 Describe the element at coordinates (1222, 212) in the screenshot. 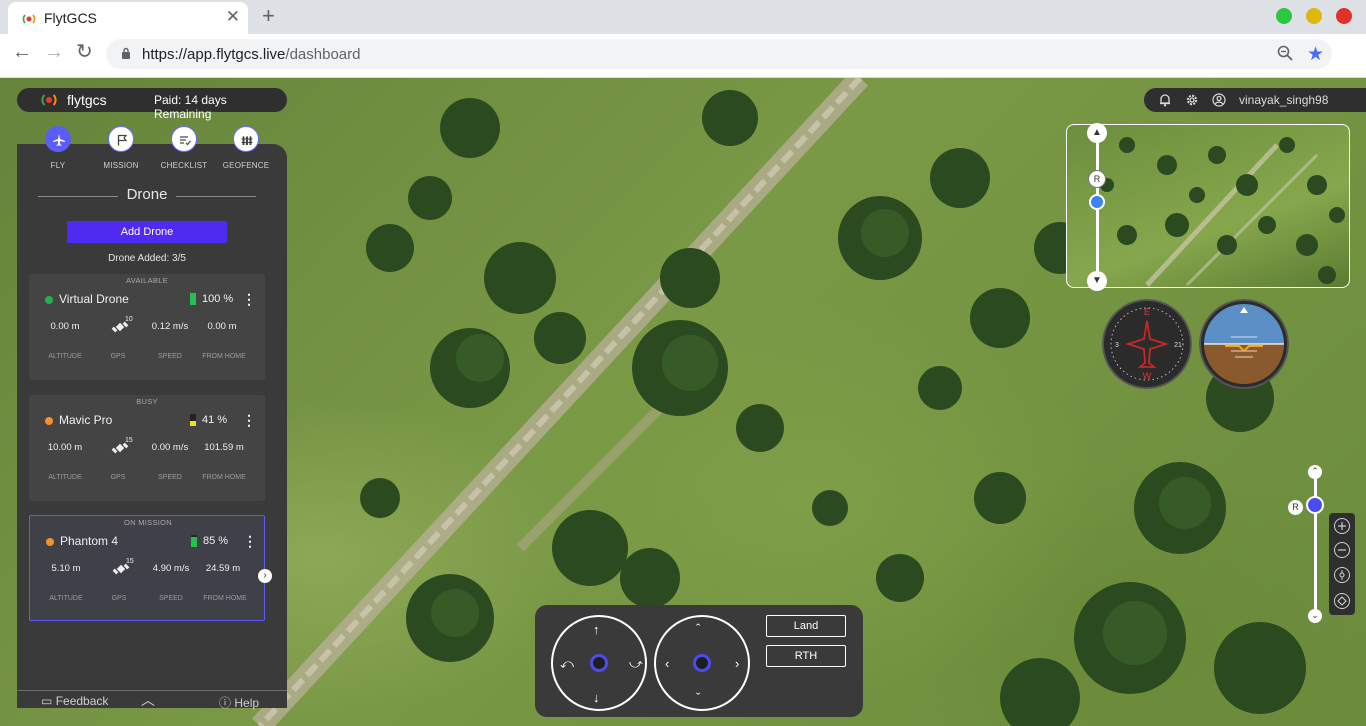

I see `preview-scene` at that location.